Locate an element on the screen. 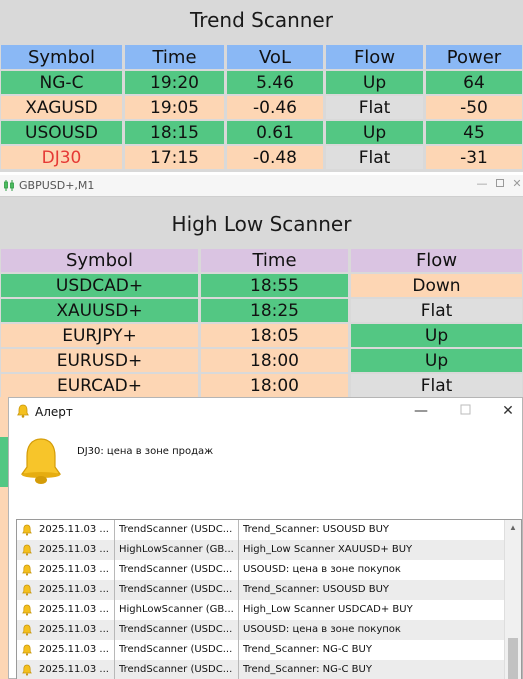 Image resolution: width=523 pixels, height=679 pixels. highlow-row-3-time: 18:05 is located at coordinates (274, 335).